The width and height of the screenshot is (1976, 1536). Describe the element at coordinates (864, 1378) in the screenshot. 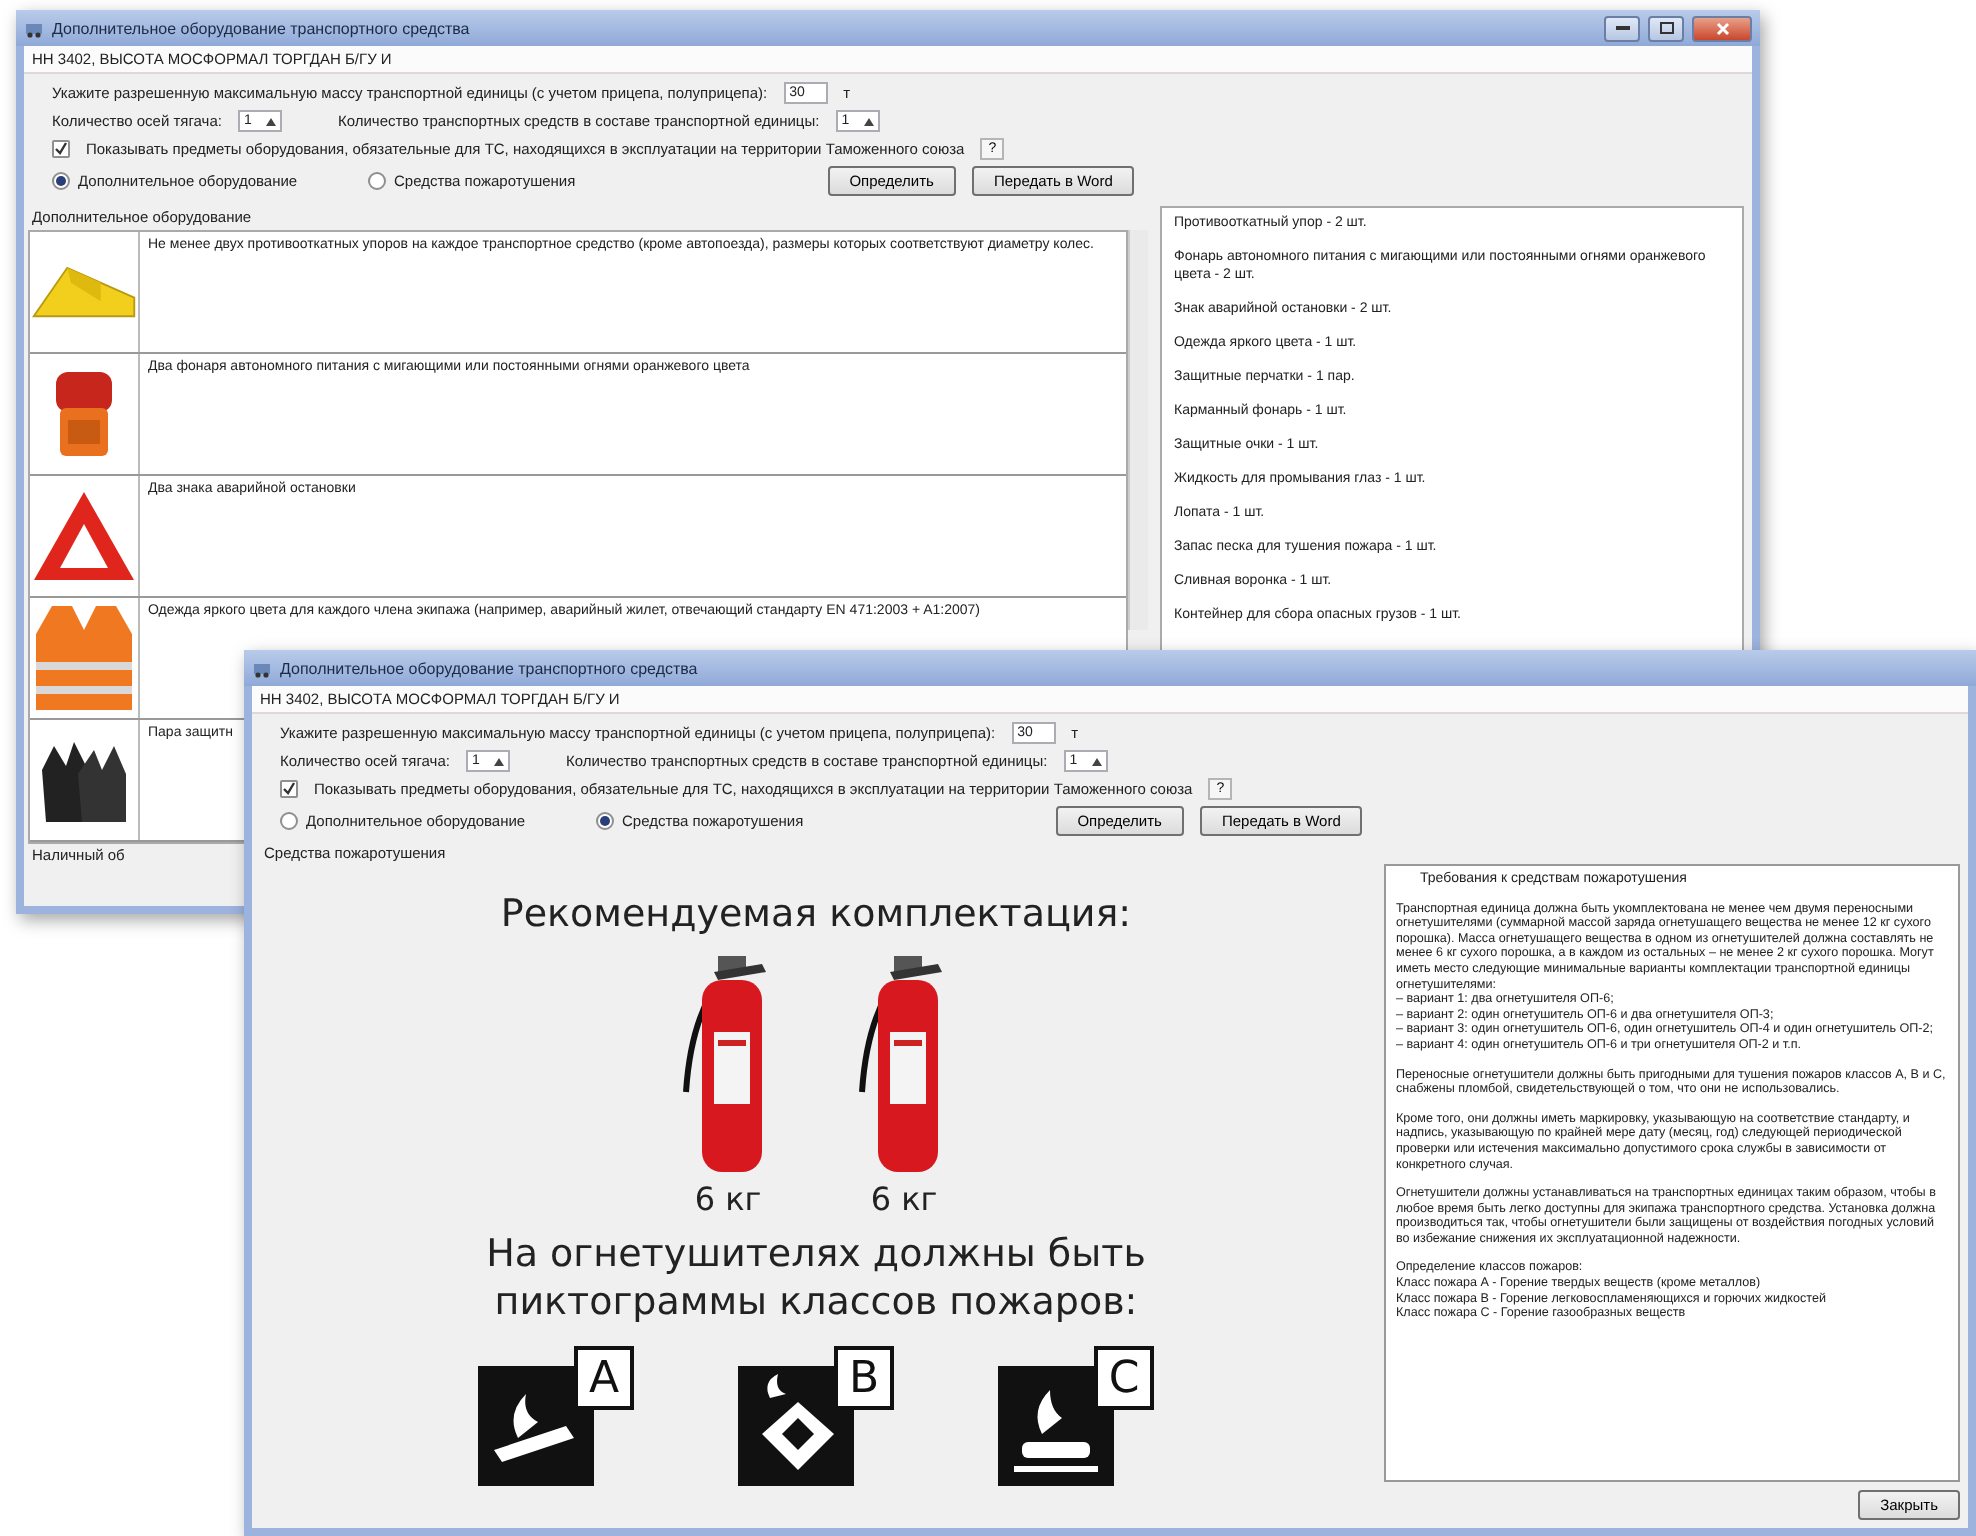

I see `fire-class-letter: B` at that location.